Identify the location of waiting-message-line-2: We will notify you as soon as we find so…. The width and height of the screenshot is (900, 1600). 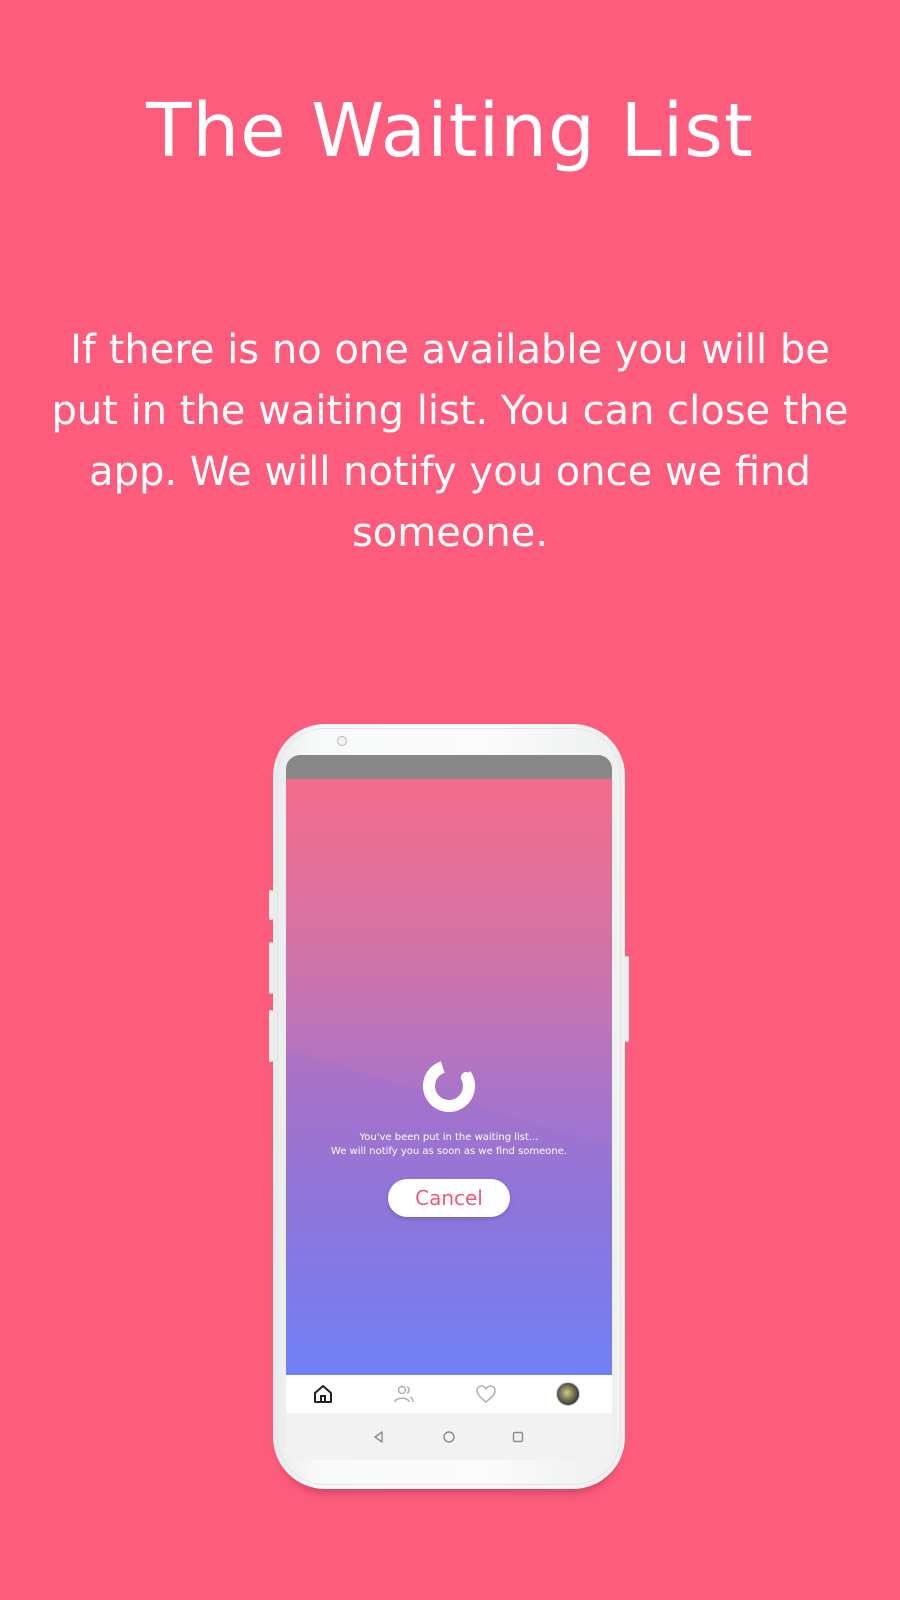
(449, 1151).